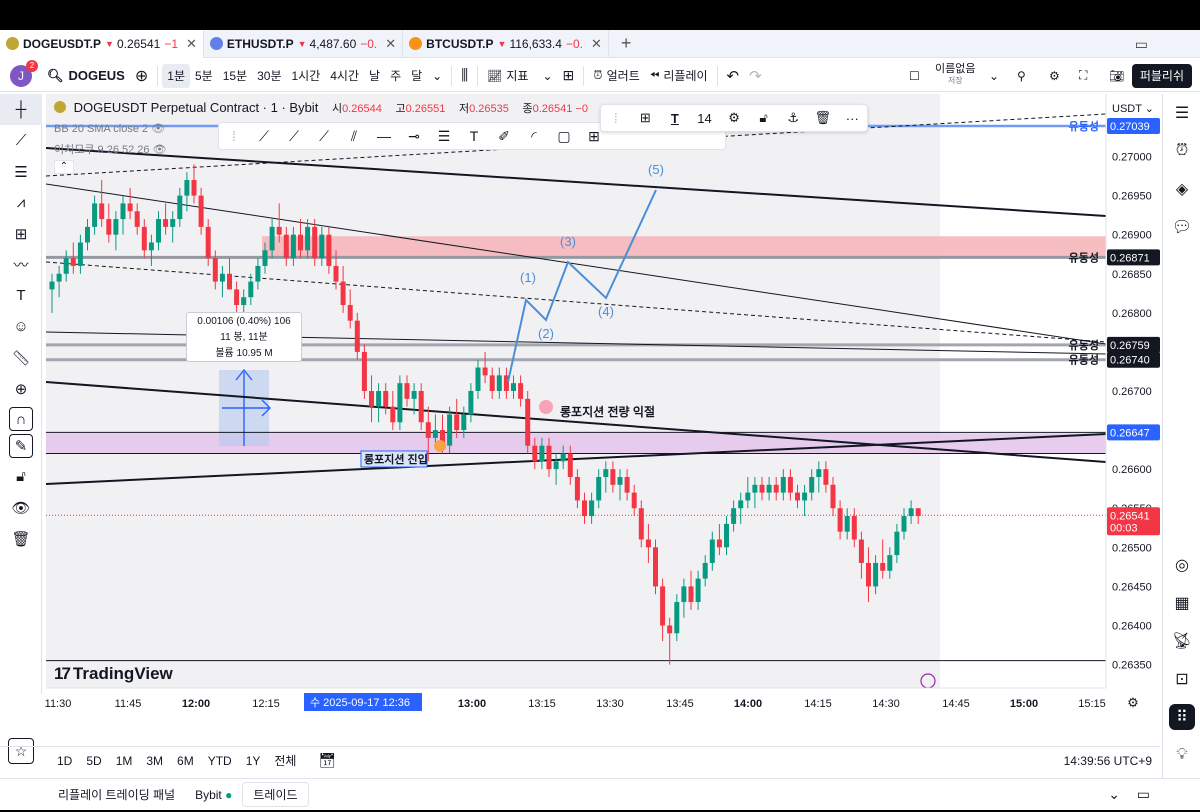 This screenshot has width=1200, height=812. I want to click on alert-button: ⏰︎ 얼러트, so click(616, 76).